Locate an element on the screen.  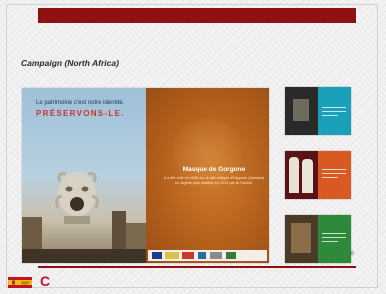
poster-headline: PRÉSERVONS-LE. is located at coordinates (80, 113).